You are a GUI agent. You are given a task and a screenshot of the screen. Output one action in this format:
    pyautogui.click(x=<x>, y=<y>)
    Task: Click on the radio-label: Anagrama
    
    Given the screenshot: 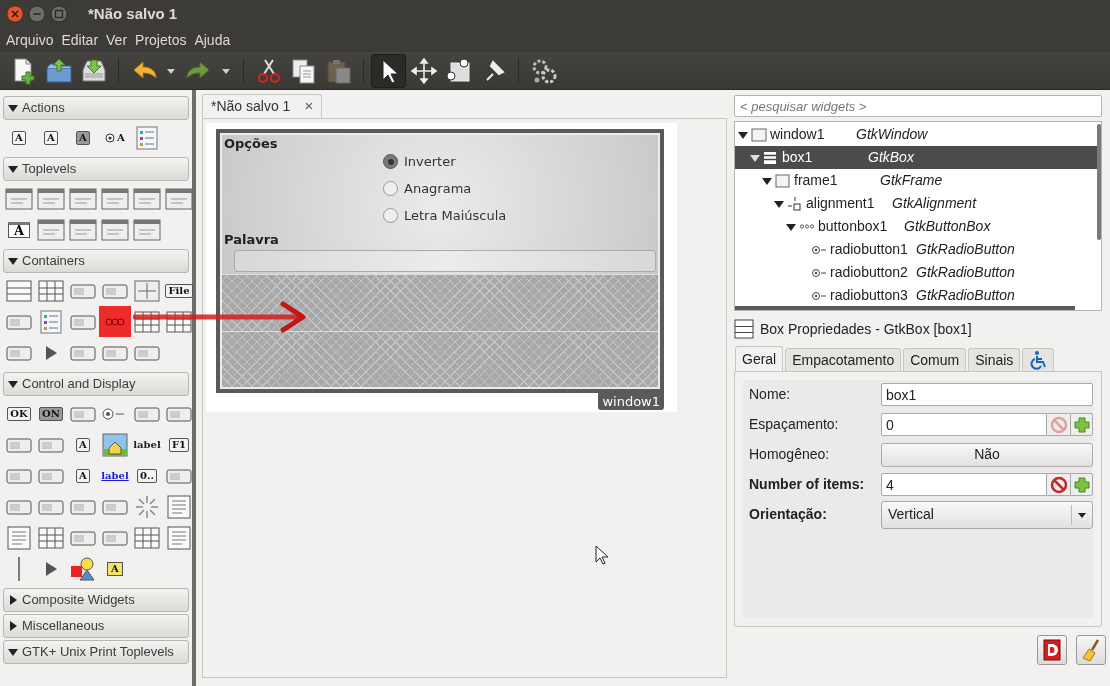 What is the action you would take?
    pyautogui.click(x=438, y=188)
    